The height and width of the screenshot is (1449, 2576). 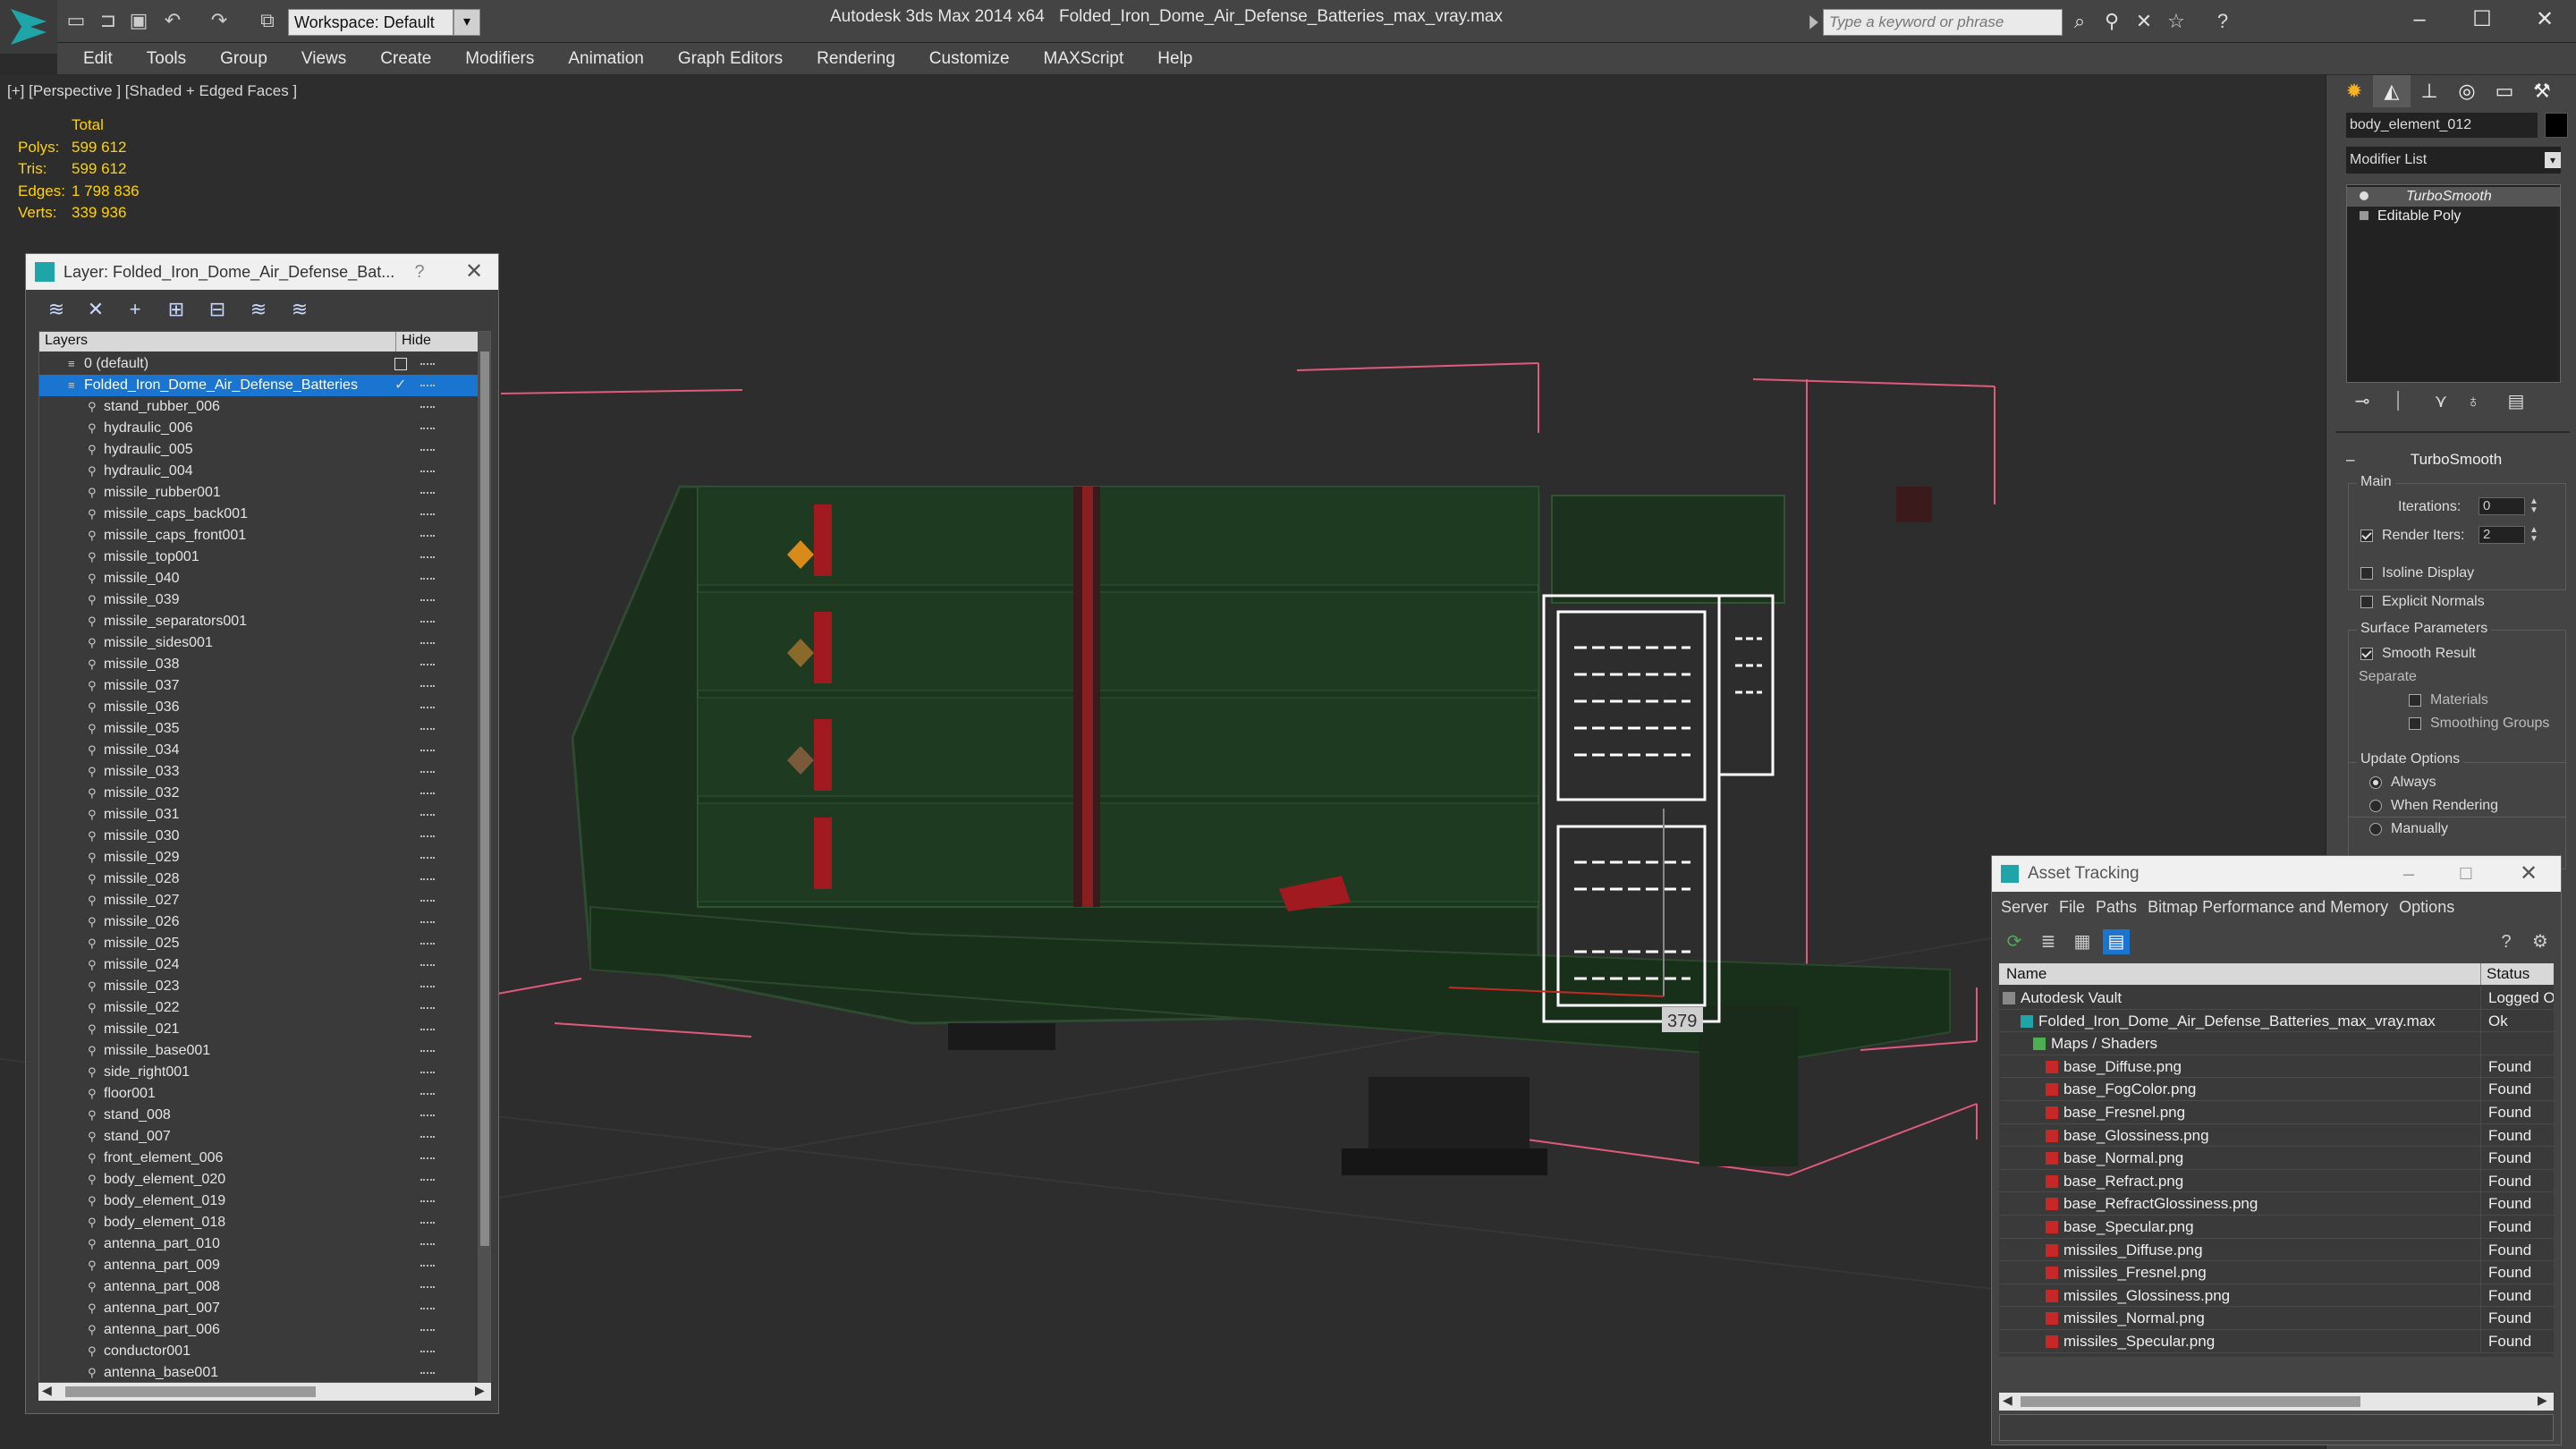 What do you see at coordinates (2276, 1272) in the screenshot?
I see `asset-row: missiles_Fresnel.png Found` at bounding box center [2276, 1272].